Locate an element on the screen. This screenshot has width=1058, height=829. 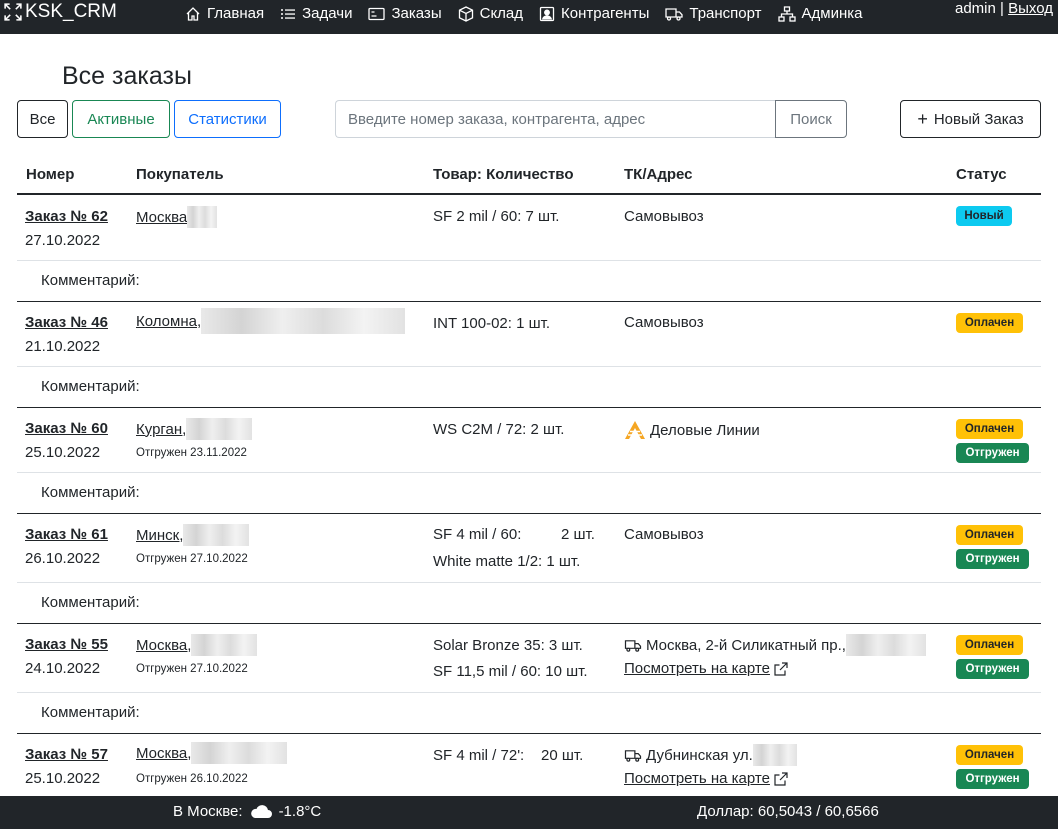
goods-qty: 20 шт. is located at coordinates (562, 755).